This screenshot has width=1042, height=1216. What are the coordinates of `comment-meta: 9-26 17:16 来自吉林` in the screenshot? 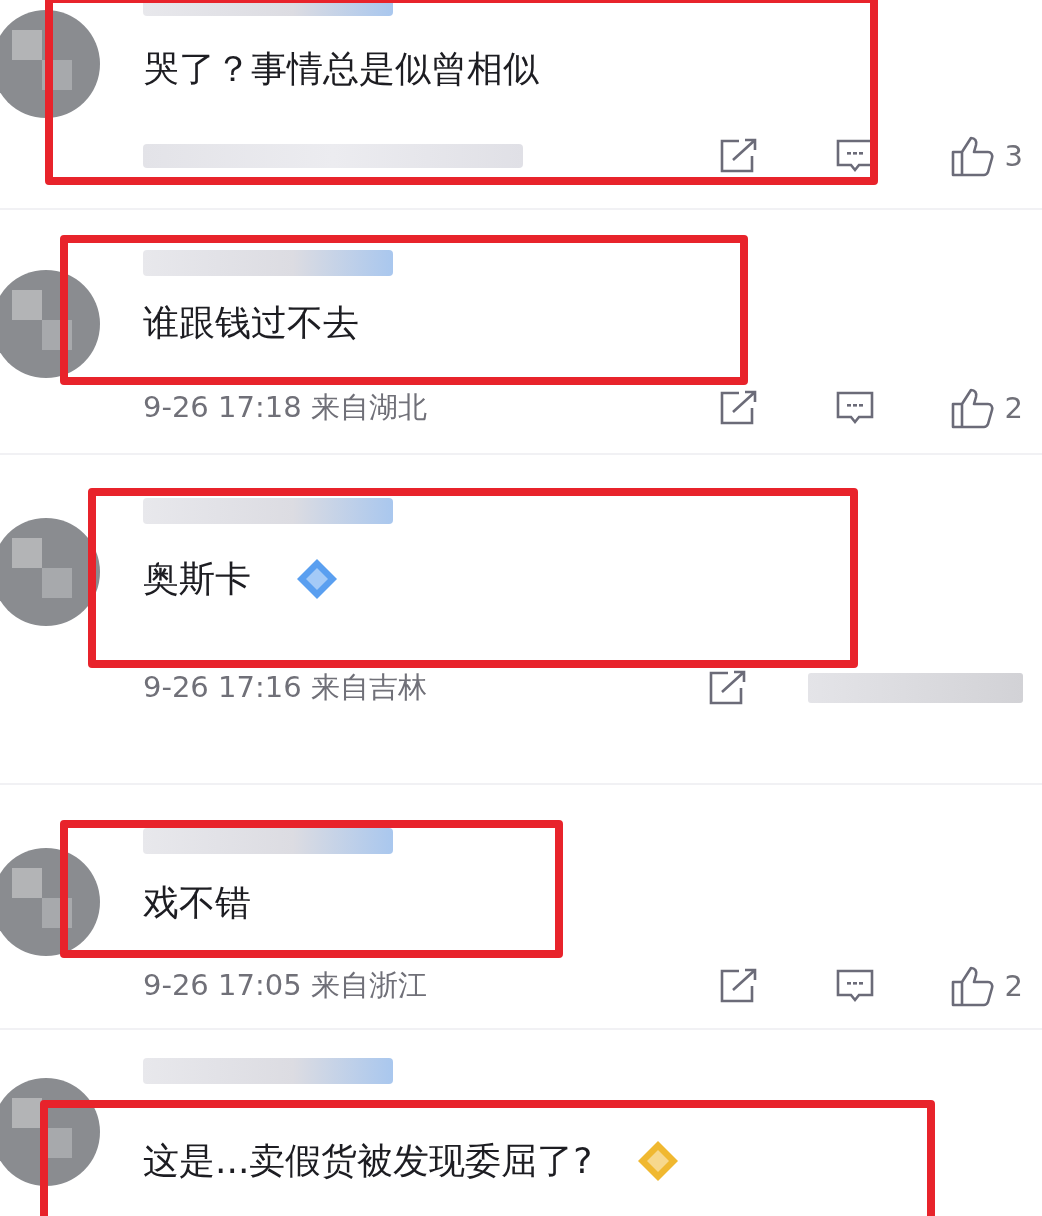 It's located at (285, 687).